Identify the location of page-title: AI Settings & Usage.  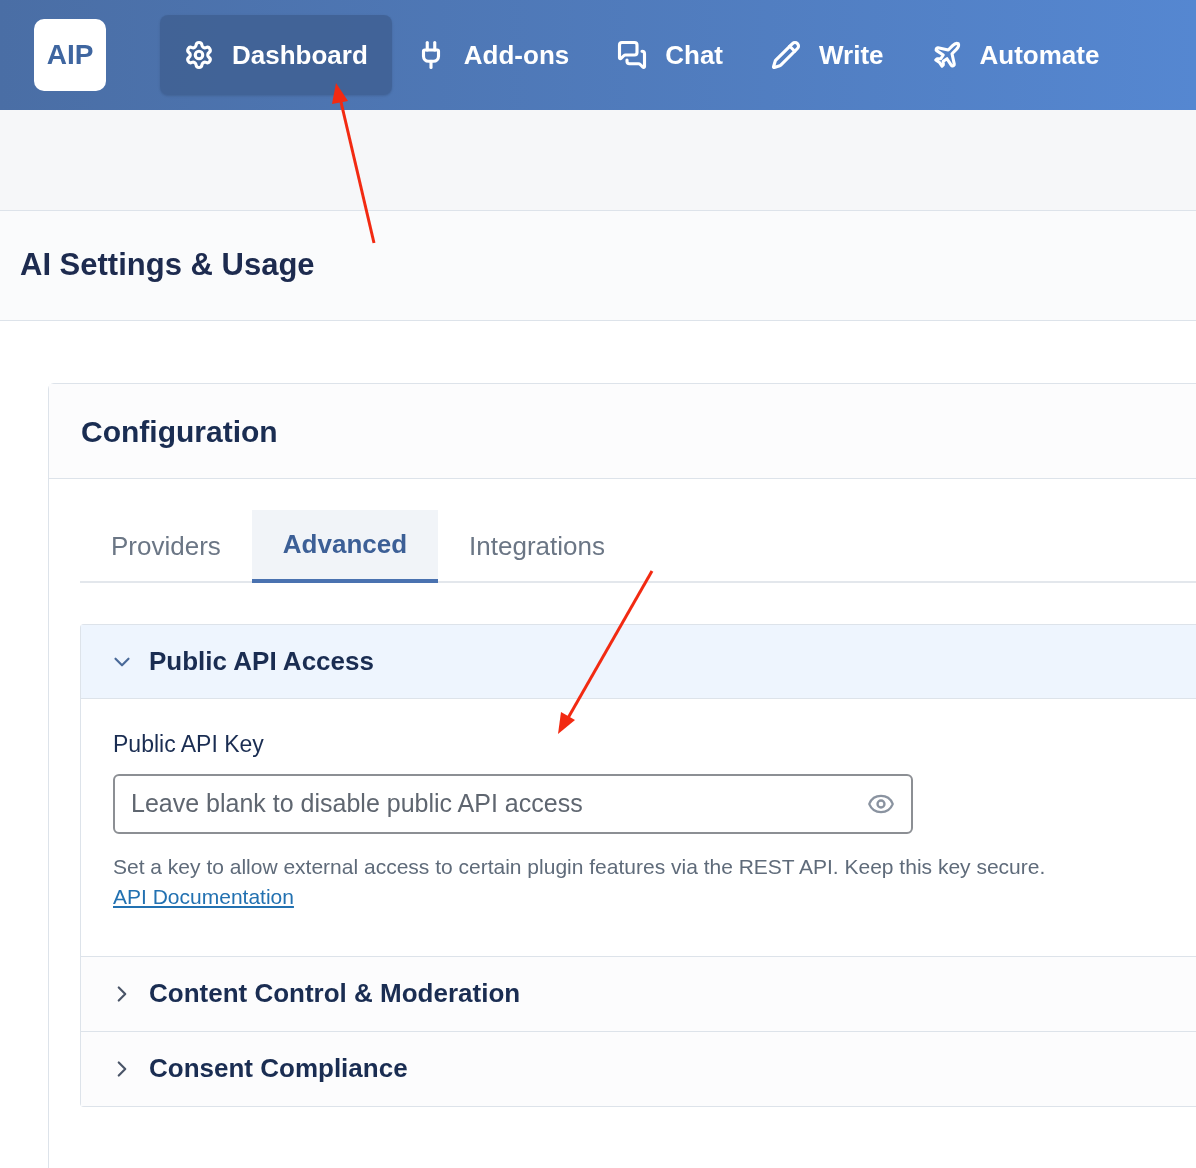
(167, 265).